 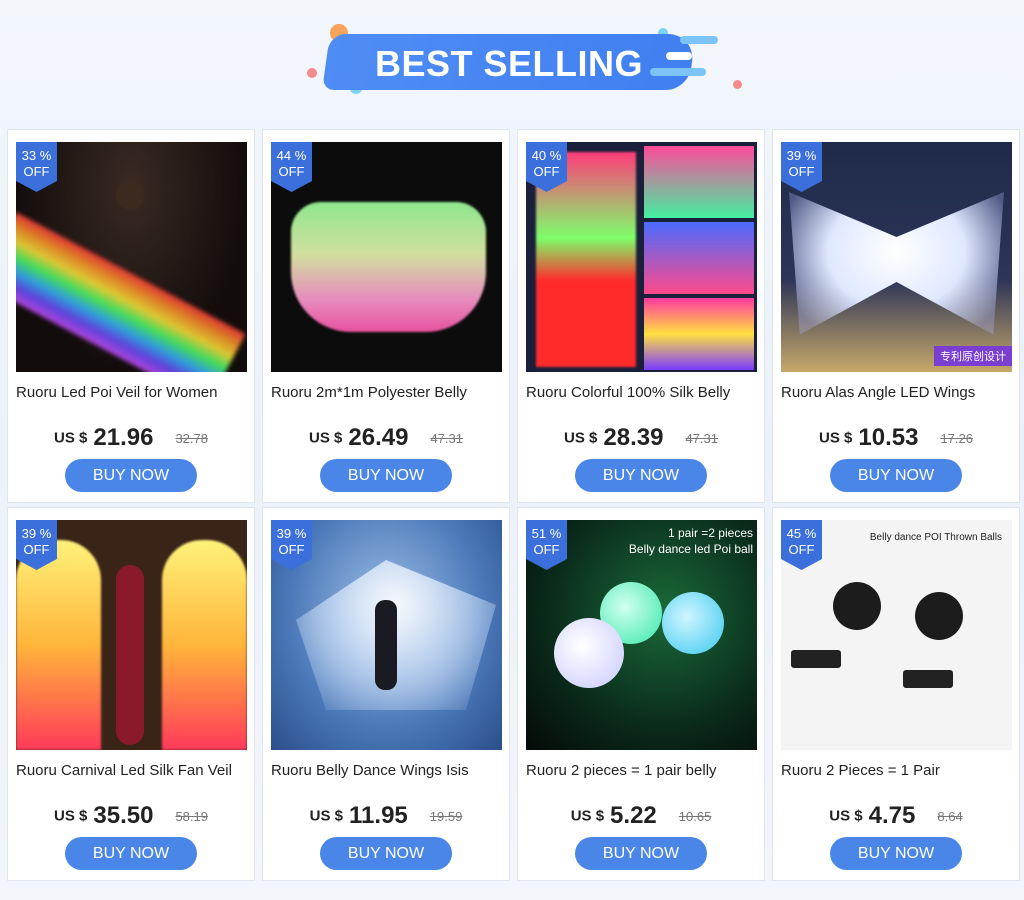 I want to click on product-title: Ruoru 2 pieces = 1 pair belly, so click(x=642, y=770).